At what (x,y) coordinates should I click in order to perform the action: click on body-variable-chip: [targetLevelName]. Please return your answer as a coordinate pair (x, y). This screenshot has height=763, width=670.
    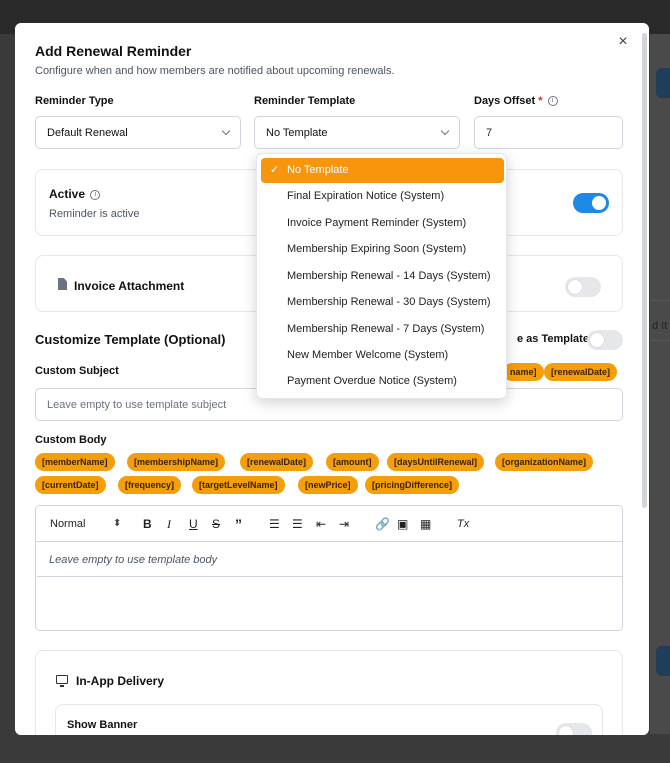
    Looking at the image, I should click on (238, 485).